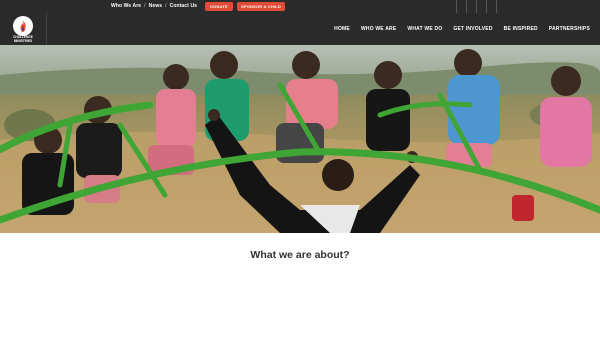 The image size is (600, 338). I want to click on top-link-who-we-are: Who We Are, so click(126, 6).